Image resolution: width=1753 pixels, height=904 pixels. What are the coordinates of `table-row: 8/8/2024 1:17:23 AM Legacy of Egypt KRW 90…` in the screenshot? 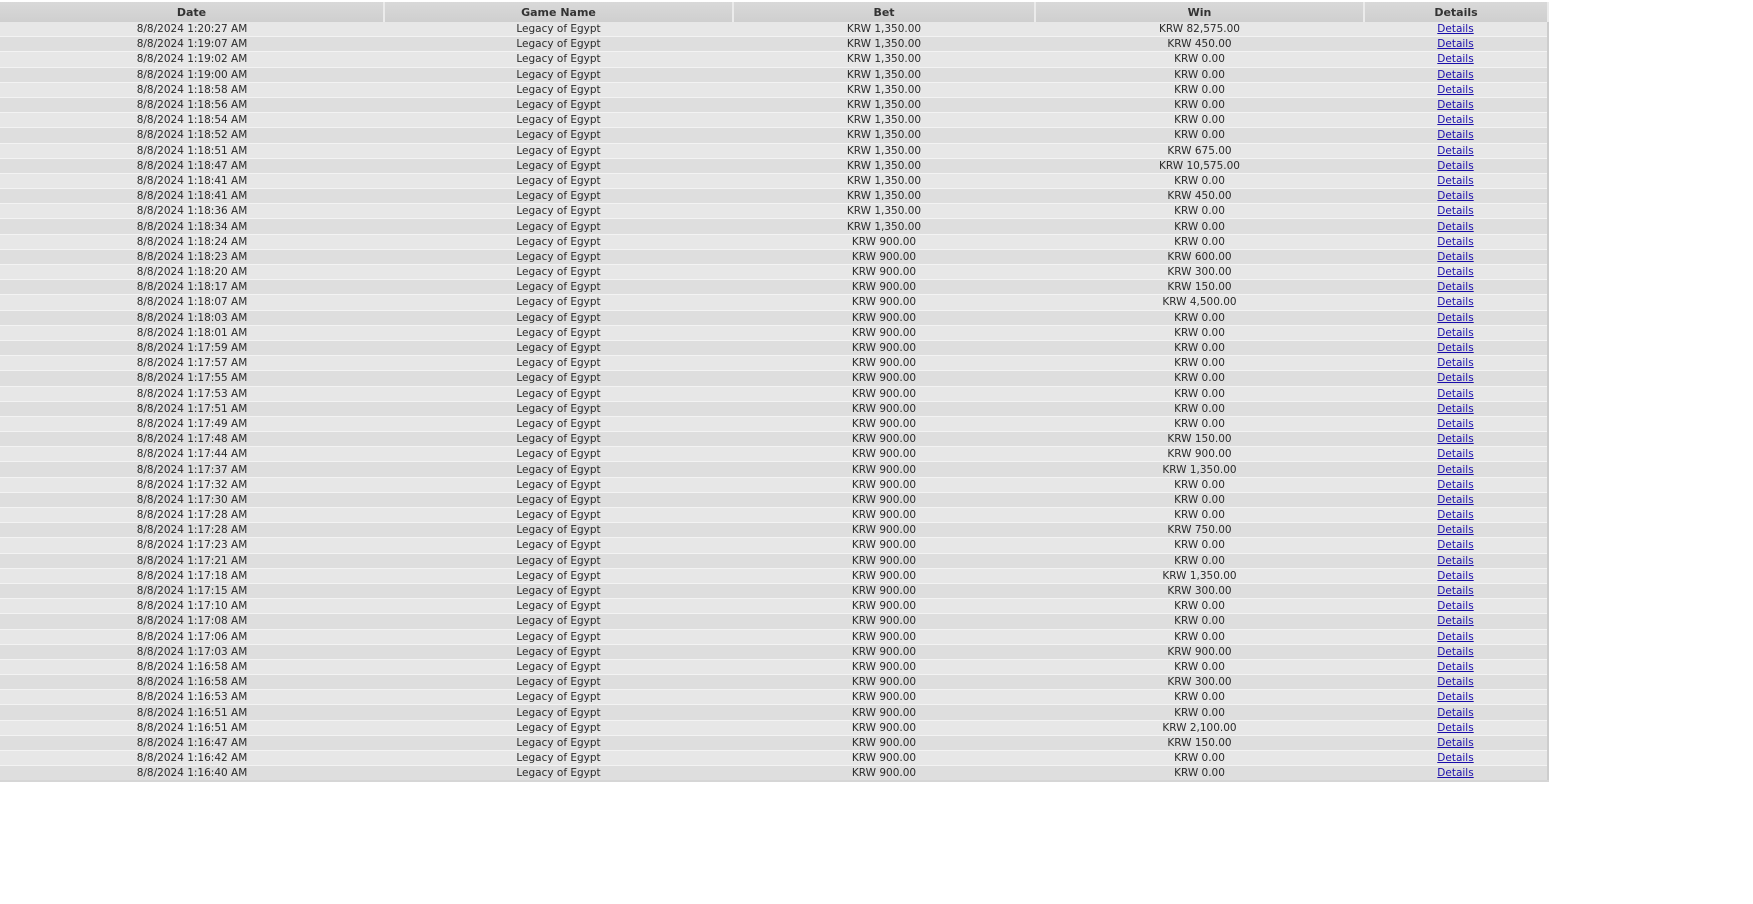 It's located at (774, 545).